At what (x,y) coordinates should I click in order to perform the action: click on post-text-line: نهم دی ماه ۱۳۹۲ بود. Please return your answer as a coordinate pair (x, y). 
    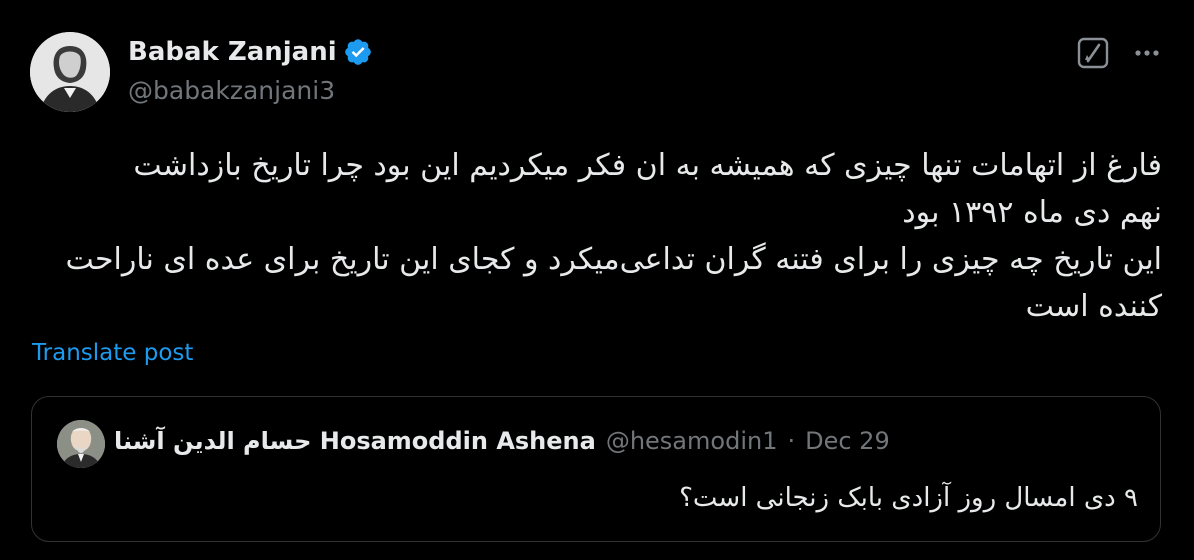
    Looking at the image, I should click on (1032, 212).